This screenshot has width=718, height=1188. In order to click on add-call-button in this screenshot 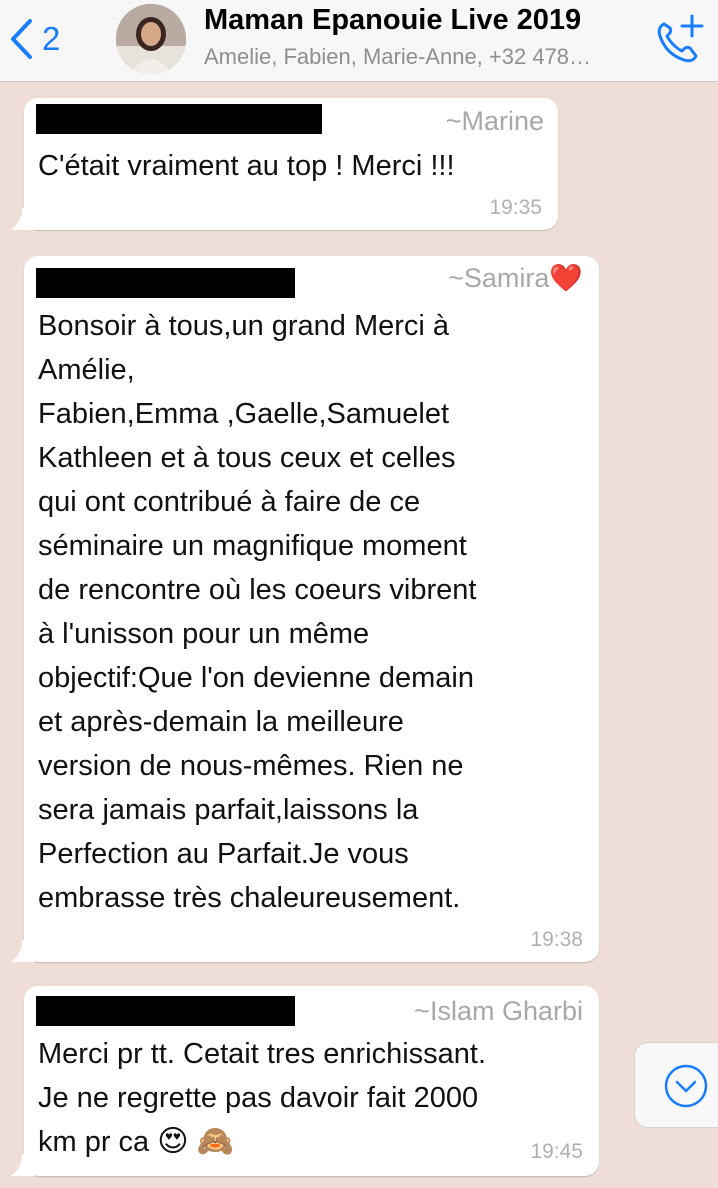, I will do `click(679, 39)`.